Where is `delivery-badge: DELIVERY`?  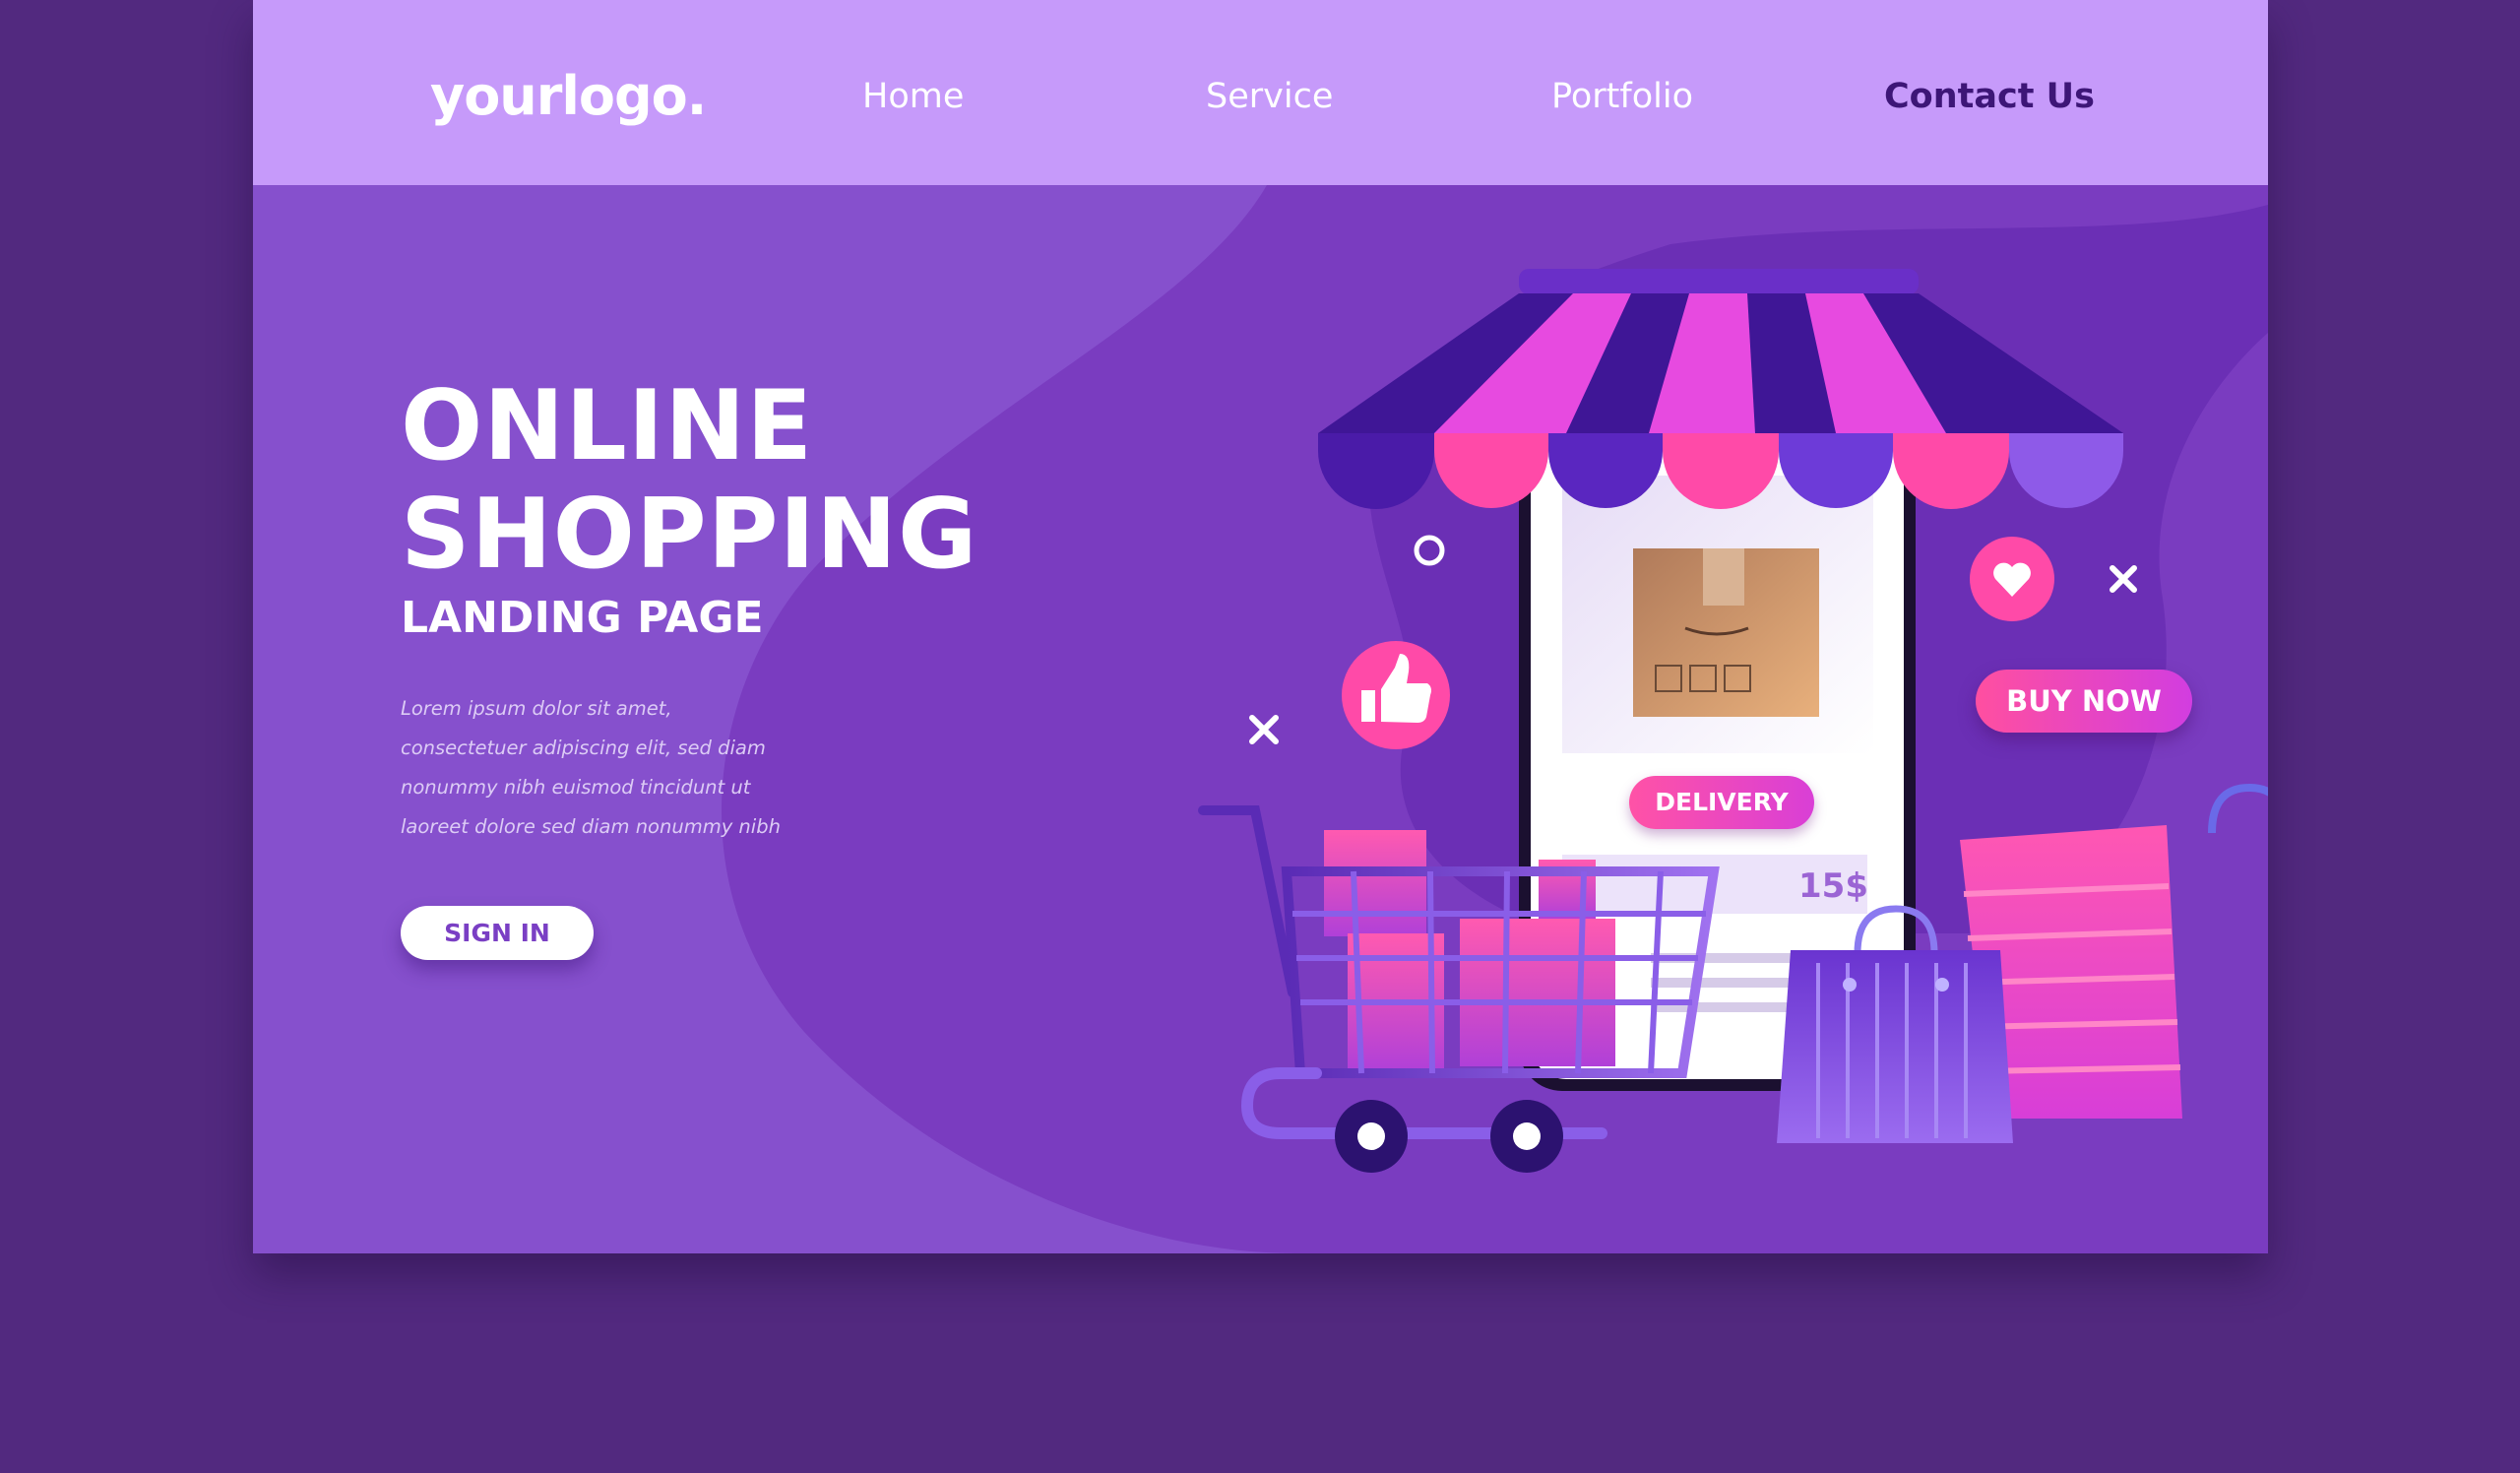
delivery-badge: DELIVERY is located at coordinates (1721, 802).